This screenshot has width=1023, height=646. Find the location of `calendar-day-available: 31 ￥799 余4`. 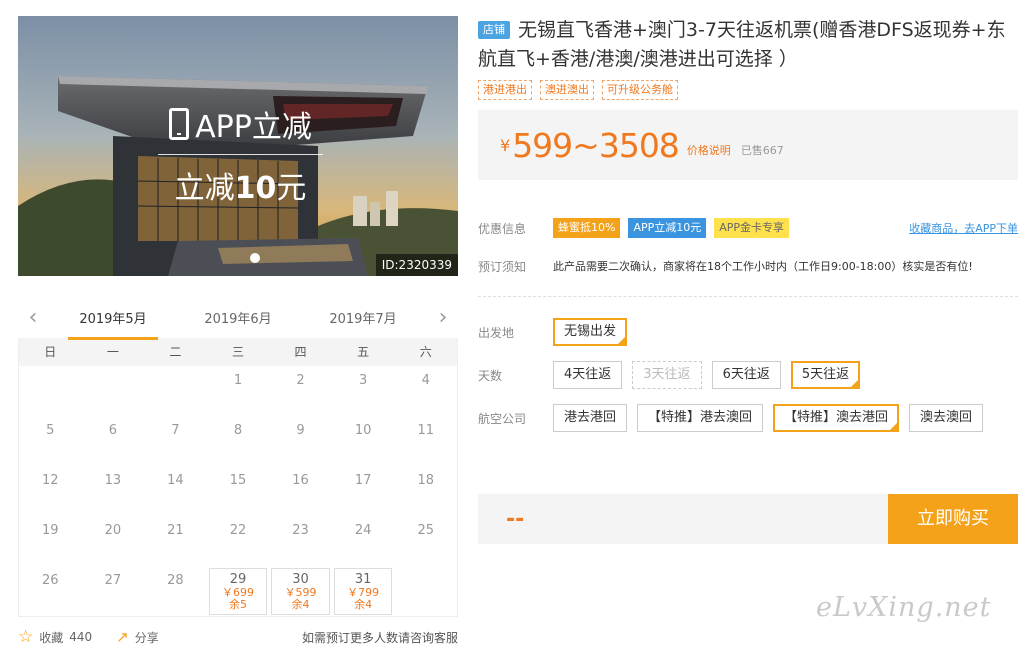

calendar-day-available: 31 ￥799 余4 is located at coordinates (363, 591).